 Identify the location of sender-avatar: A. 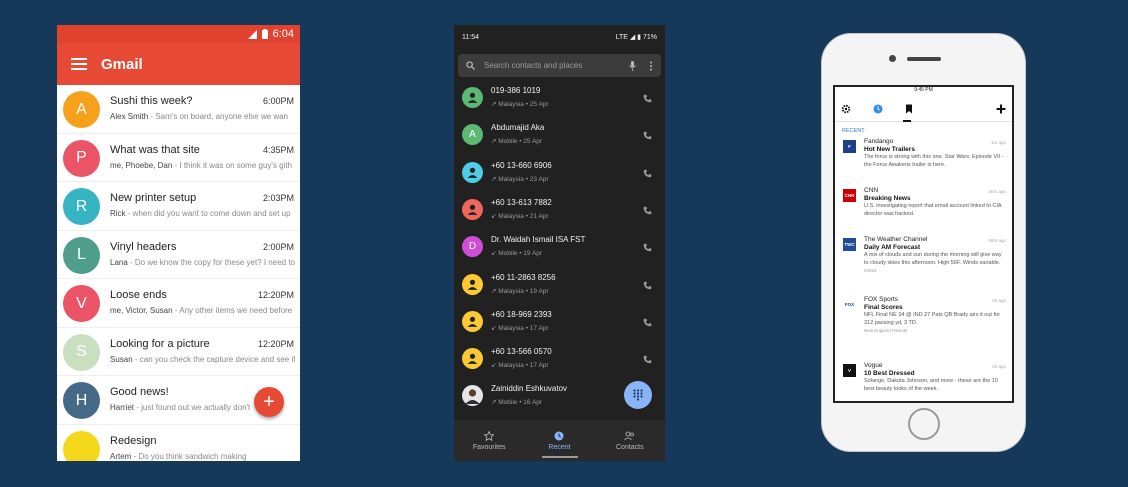
(81, 109).